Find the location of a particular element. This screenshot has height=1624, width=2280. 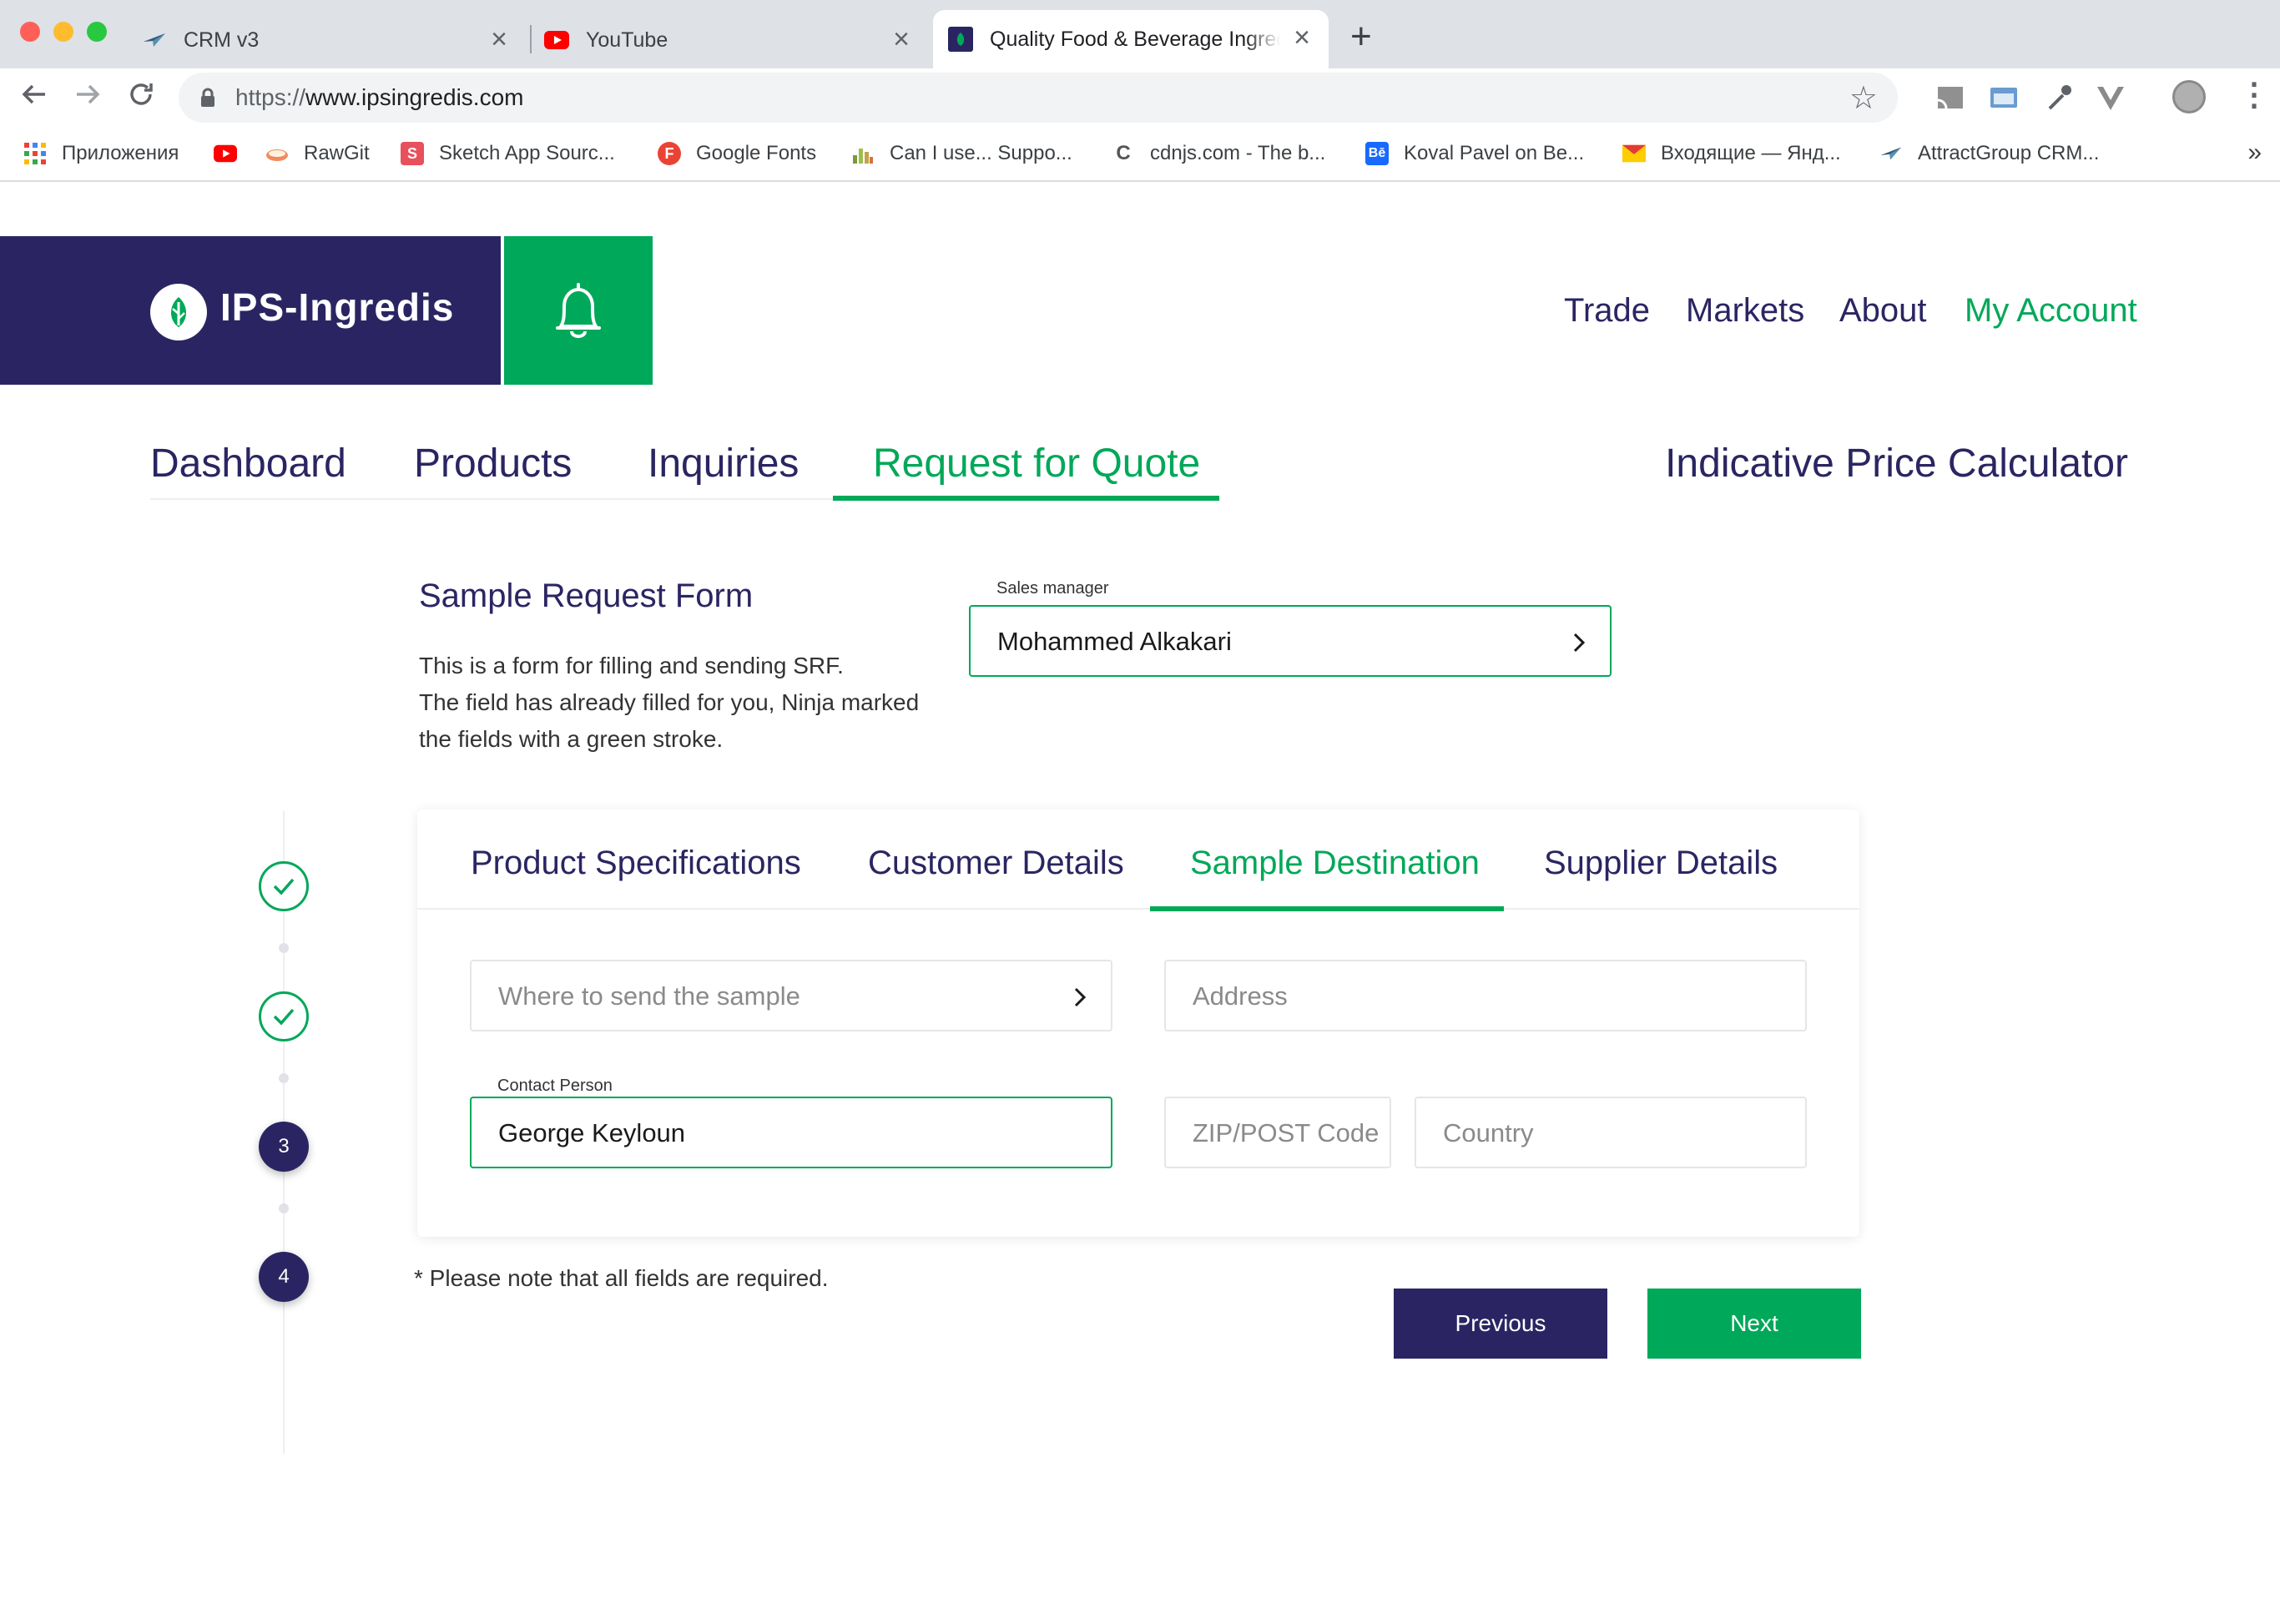

browser-tab-ipsingredis: Quality Food & Beverage Ingredients × is located at coordinates (1131, 39).